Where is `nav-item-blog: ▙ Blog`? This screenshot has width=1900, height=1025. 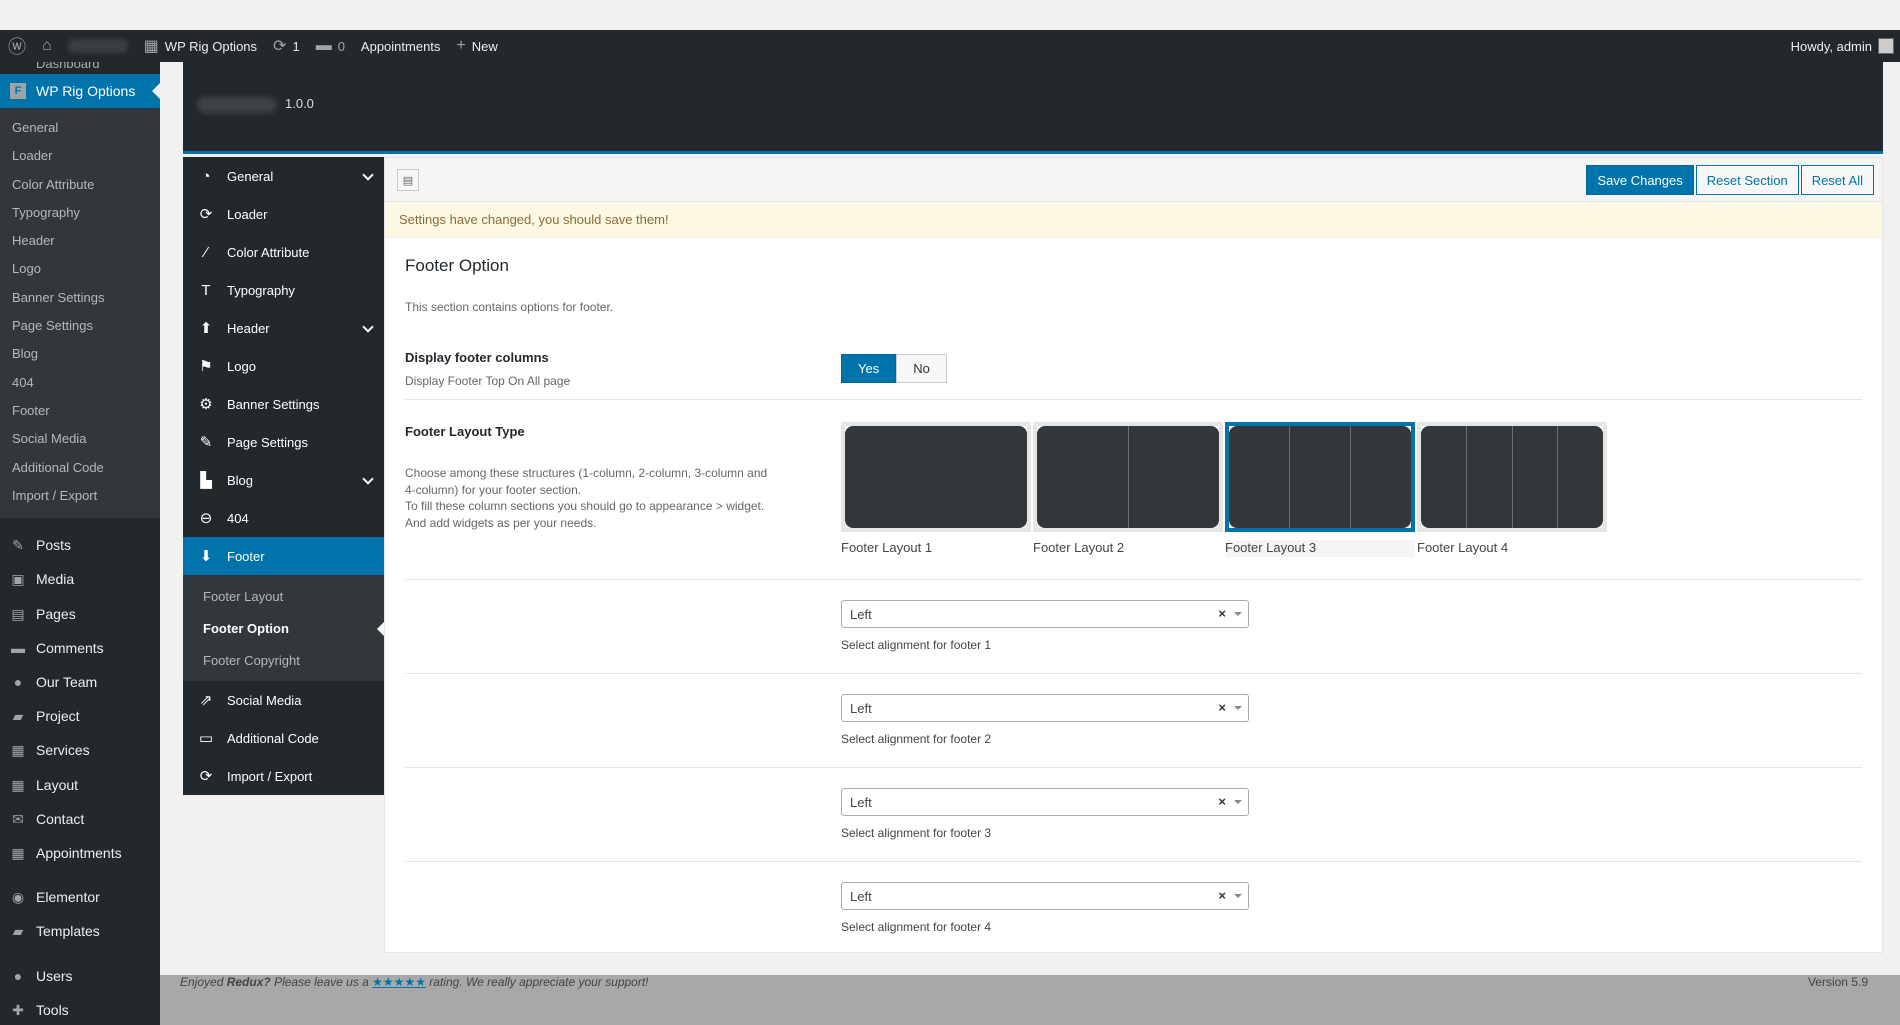
nav-item-blog: ▙ Blog is located at coordinates (283, 480).